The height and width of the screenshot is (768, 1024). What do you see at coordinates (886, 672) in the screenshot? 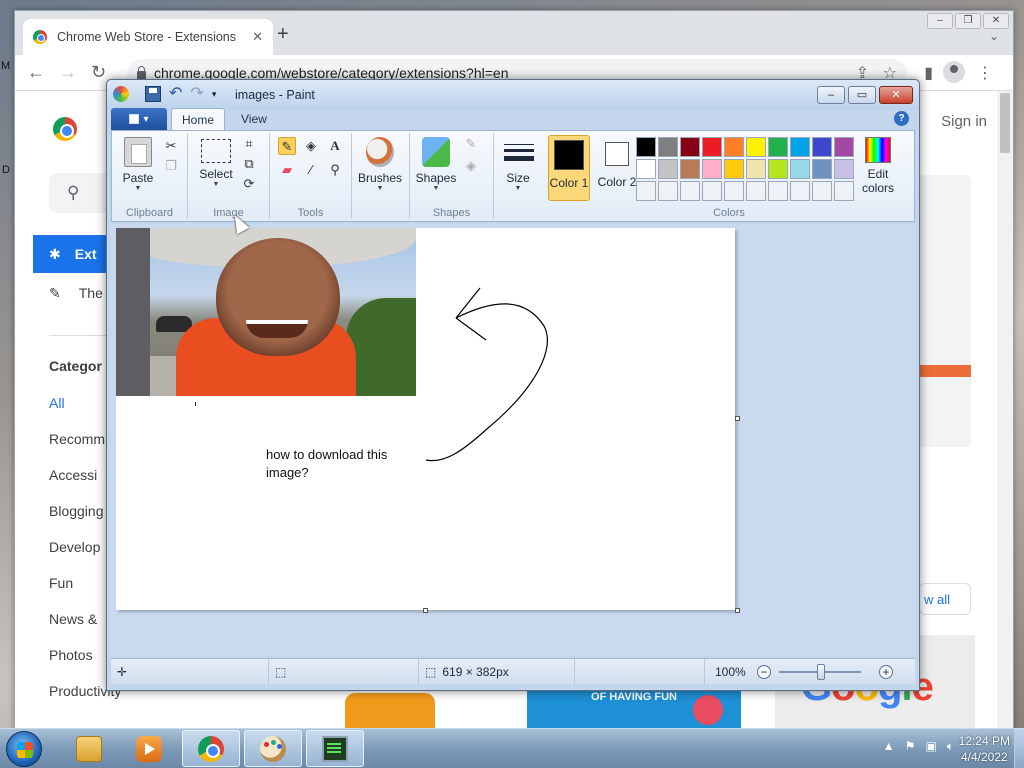
I see `zoom-in-button: +` at bounding box center [886, 672].